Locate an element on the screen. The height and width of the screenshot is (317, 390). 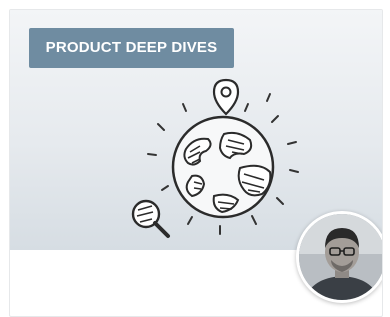
person-avatar-icon is located at coordinates (340, 257).